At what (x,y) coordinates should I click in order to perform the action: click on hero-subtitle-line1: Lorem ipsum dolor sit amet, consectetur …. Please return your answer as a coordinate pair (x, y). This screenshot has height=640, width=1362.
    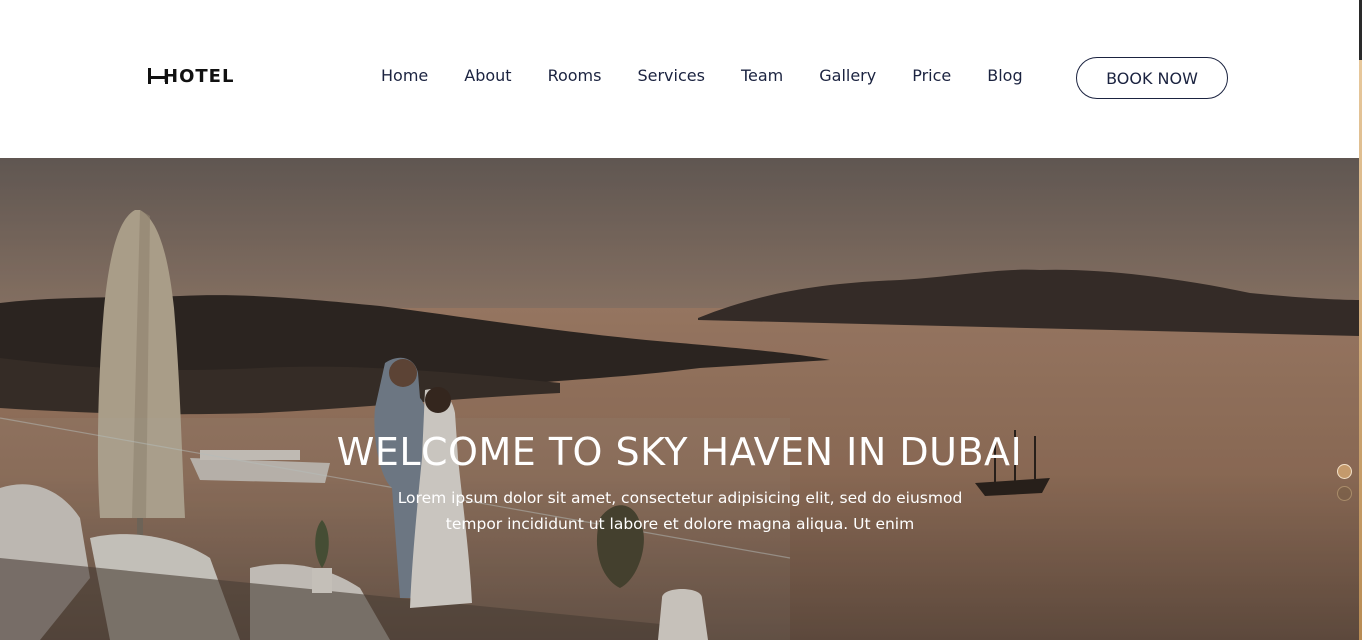
    Looking at the image, I should click on (680, 498).